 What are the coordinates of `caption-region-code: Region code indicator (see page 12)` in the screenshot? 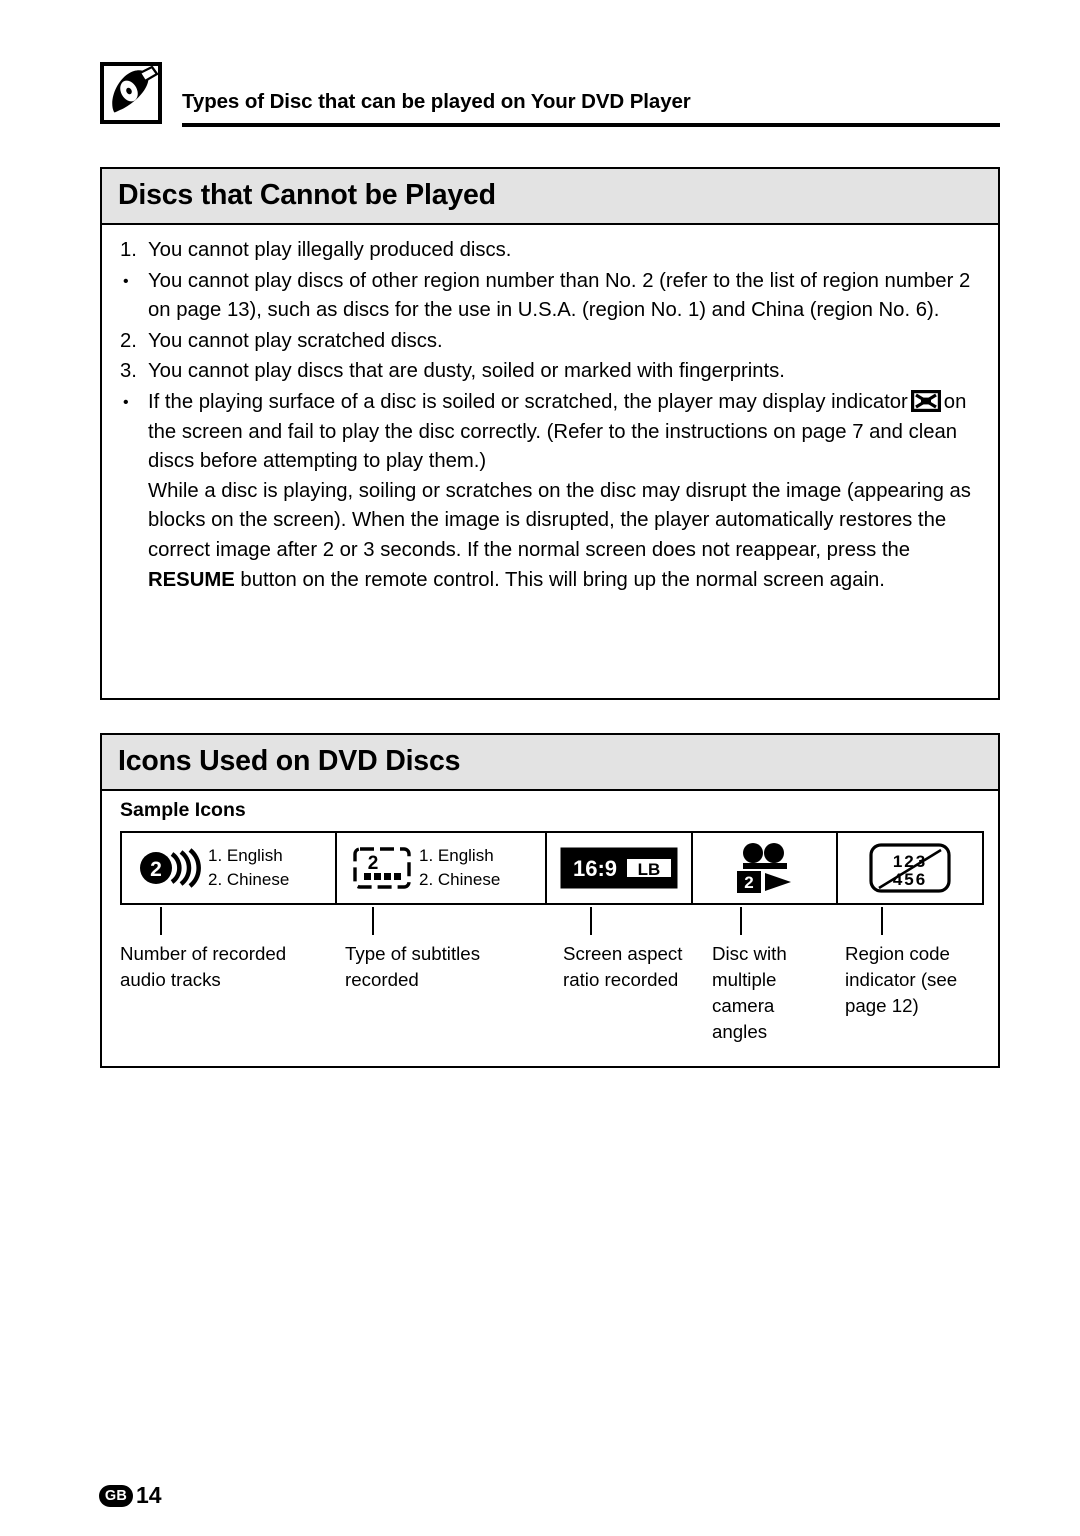 It's located at (901, 979).